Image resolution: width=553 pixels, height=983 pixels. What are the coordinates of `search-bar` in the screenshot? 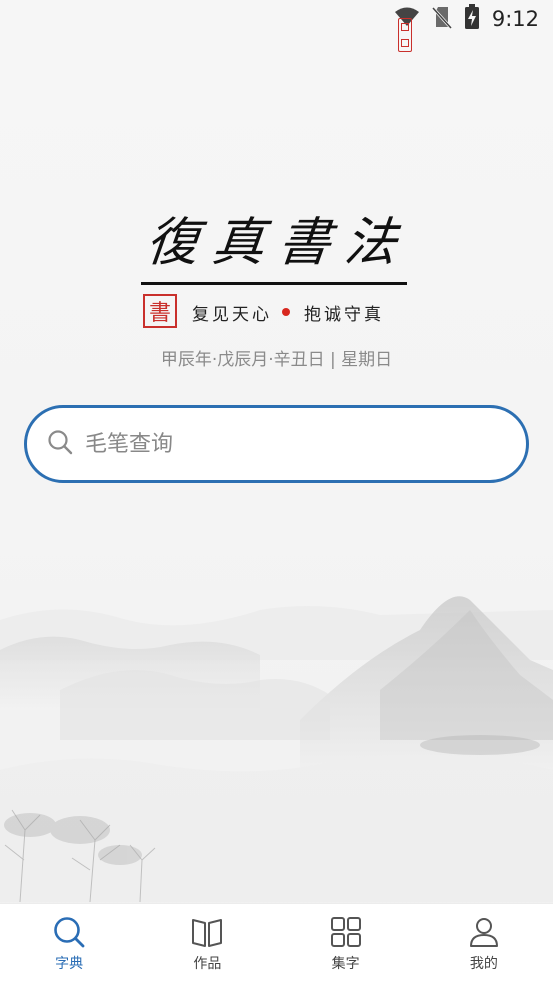 It's located at (276, 444).